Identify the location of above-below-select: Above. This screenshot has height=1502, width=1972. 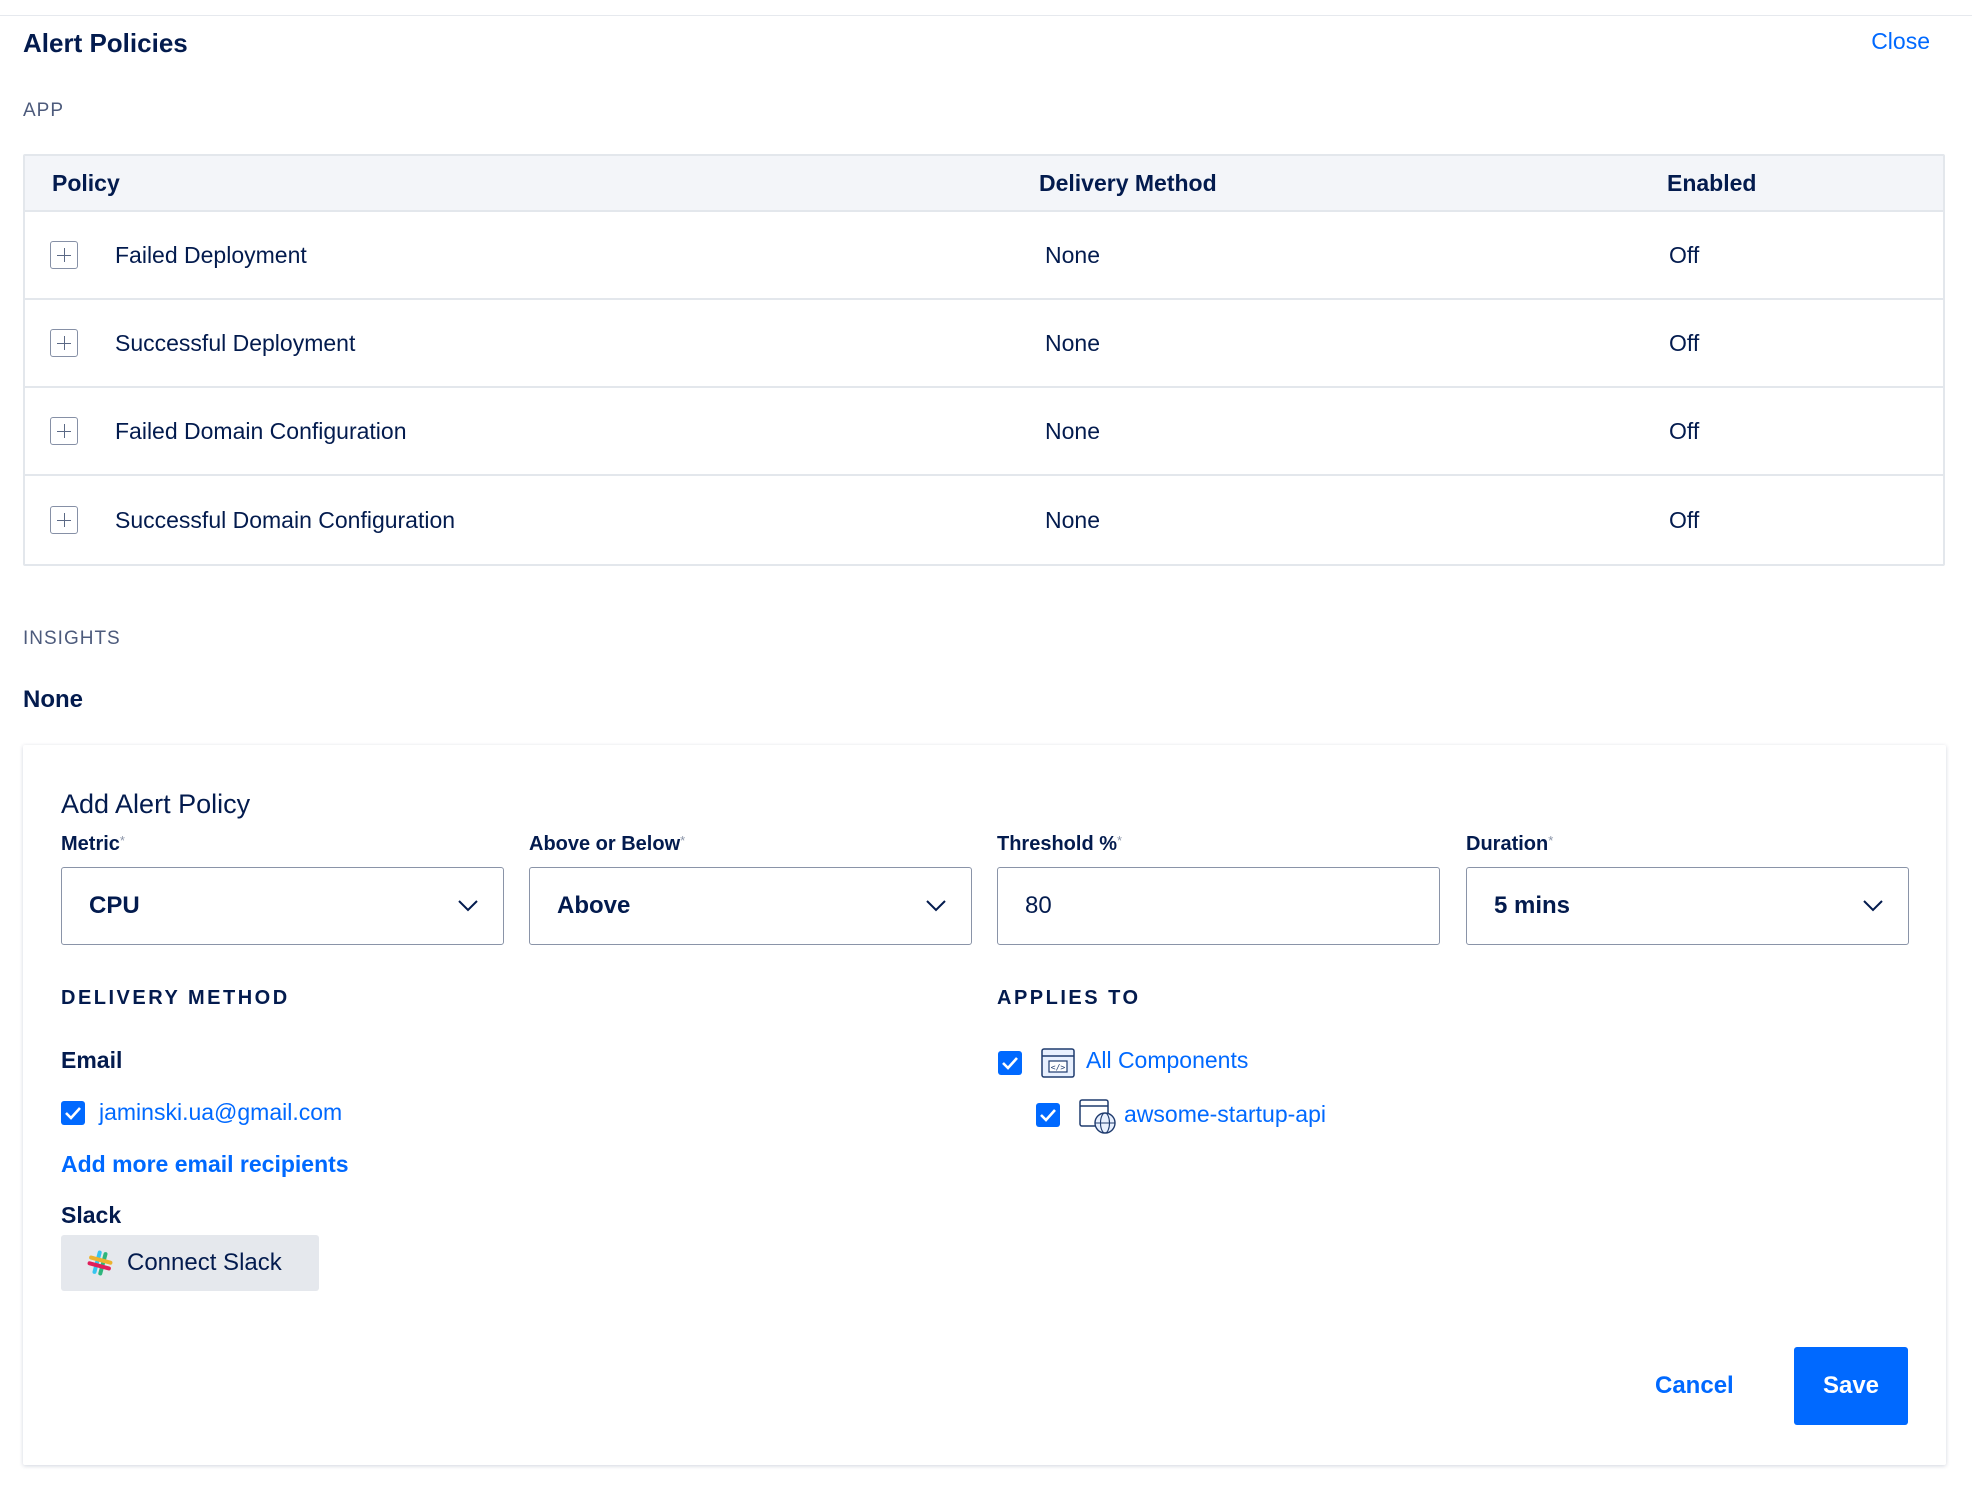
(750, 906).